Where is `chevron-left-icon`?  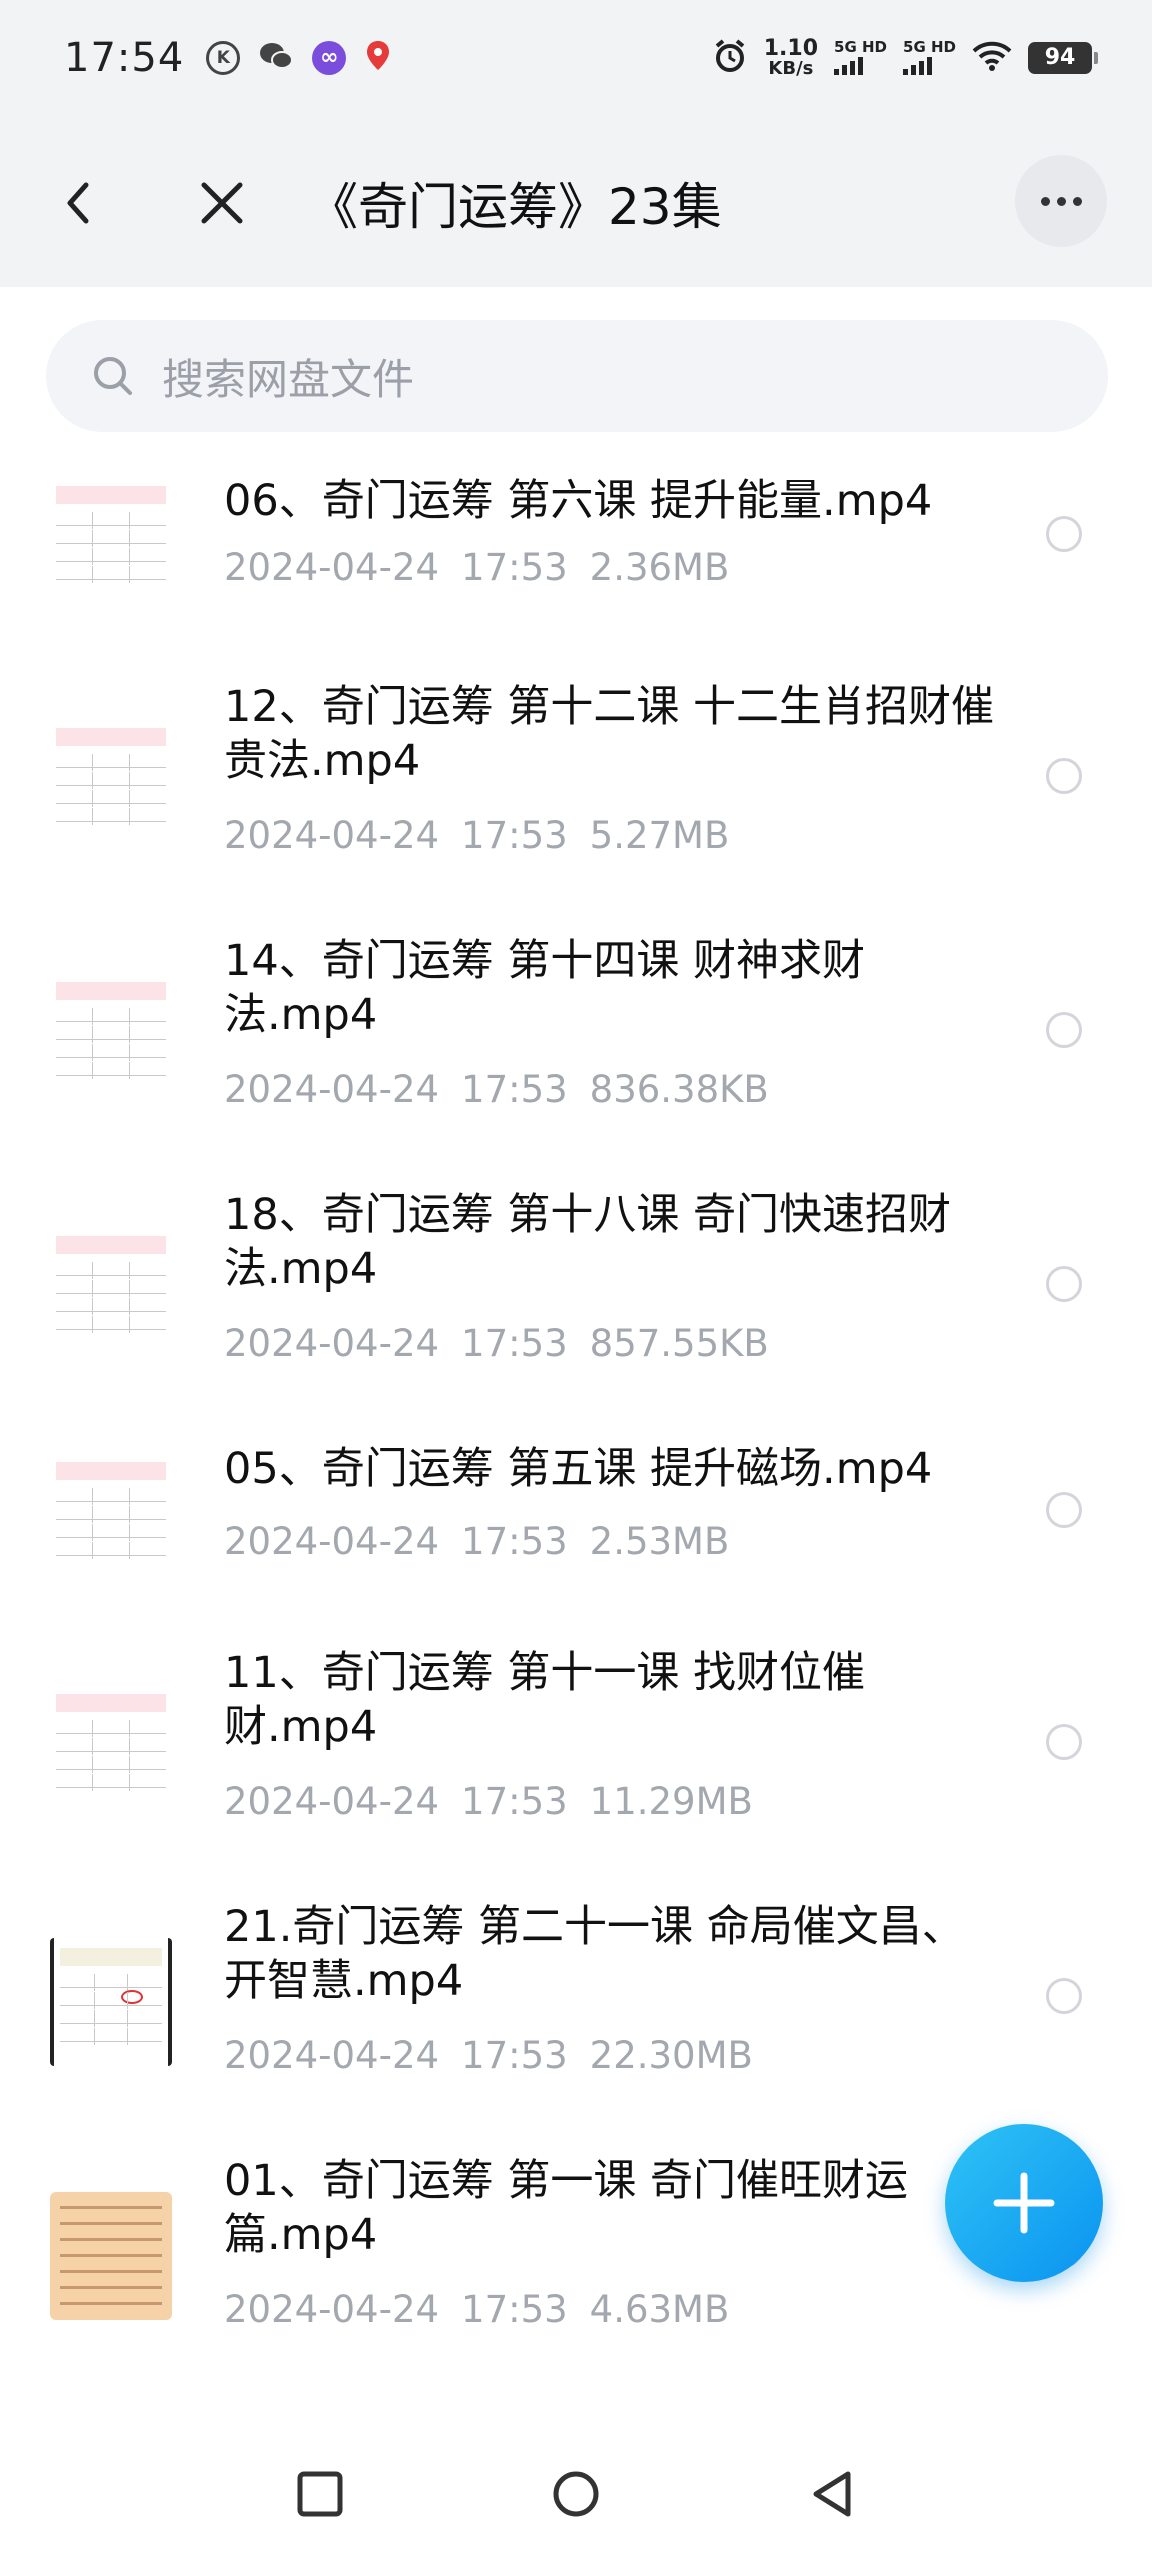
chevron-left-icon is located at coordinates (78, 203).